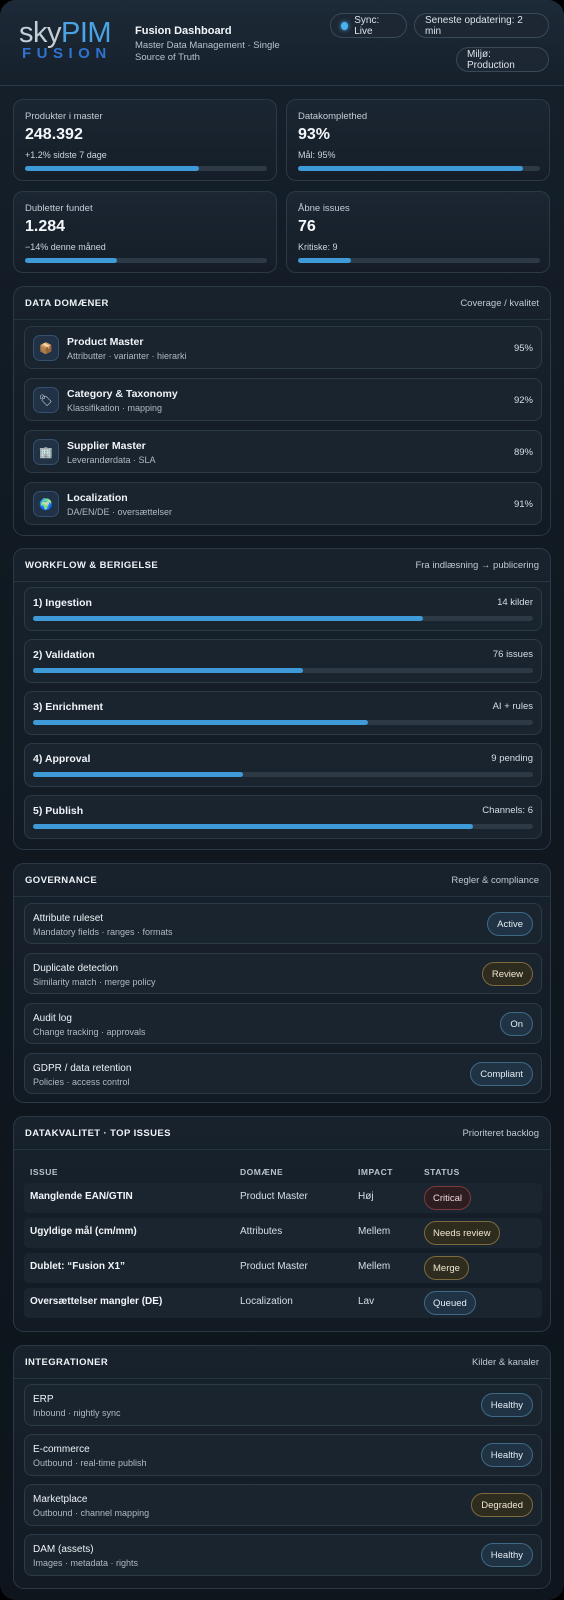  Describe the element at coordinates (418, 232) in the screenshot. I see `kpi-card-open-issues: Åbne issues 76 Kritiske: 9` at that location.